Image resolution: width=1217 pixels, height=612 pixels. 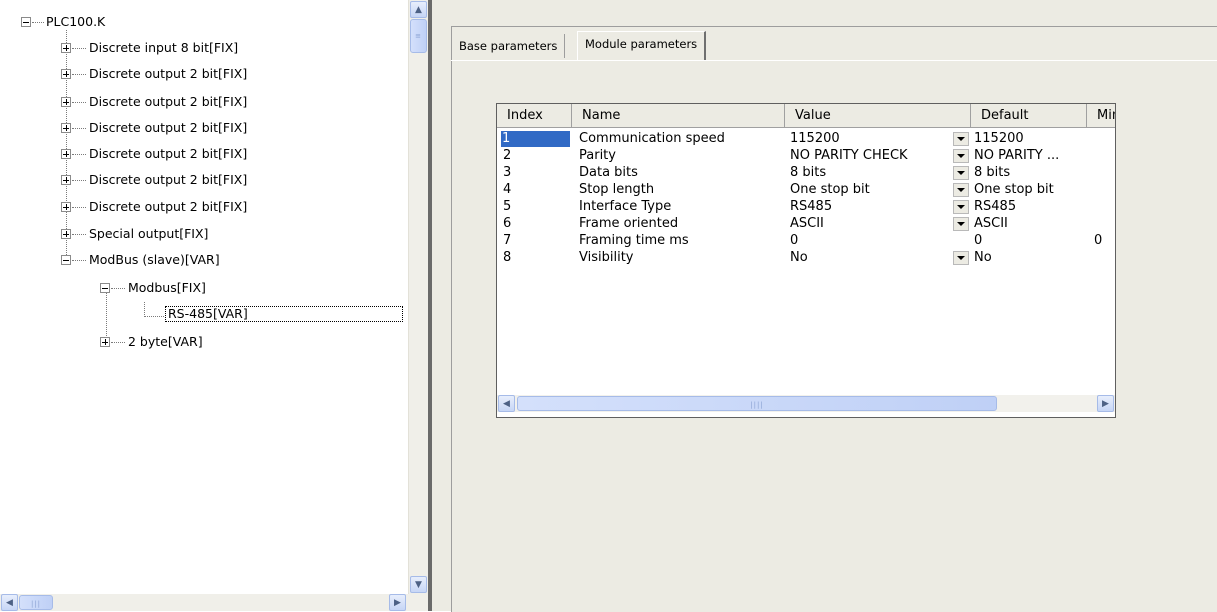 I want to click on tree-node-modbus: Modbus[FIX], so click(x=160, y=288).